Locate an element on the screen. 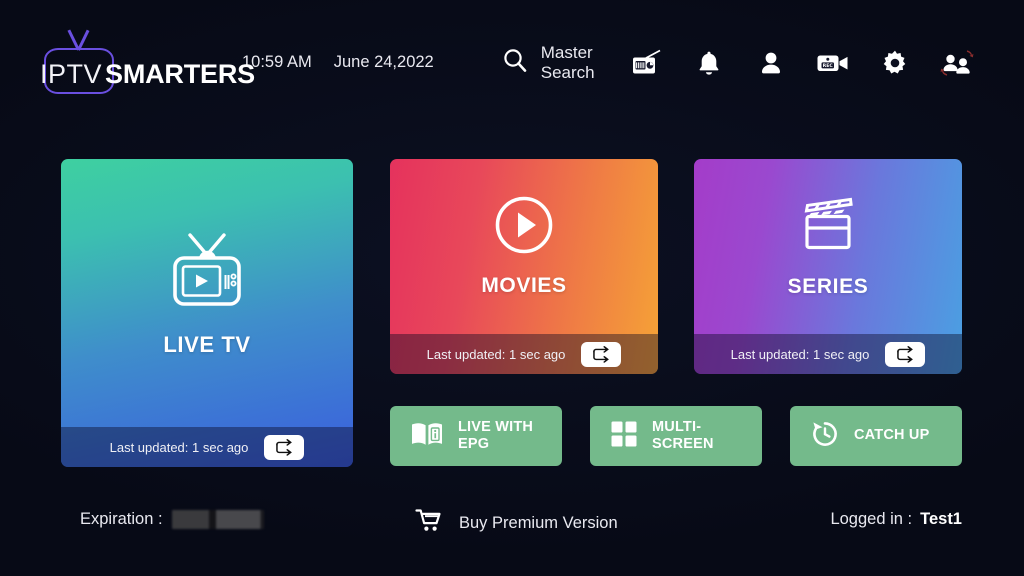  book-info-icon is located at coordinates (427, 436).